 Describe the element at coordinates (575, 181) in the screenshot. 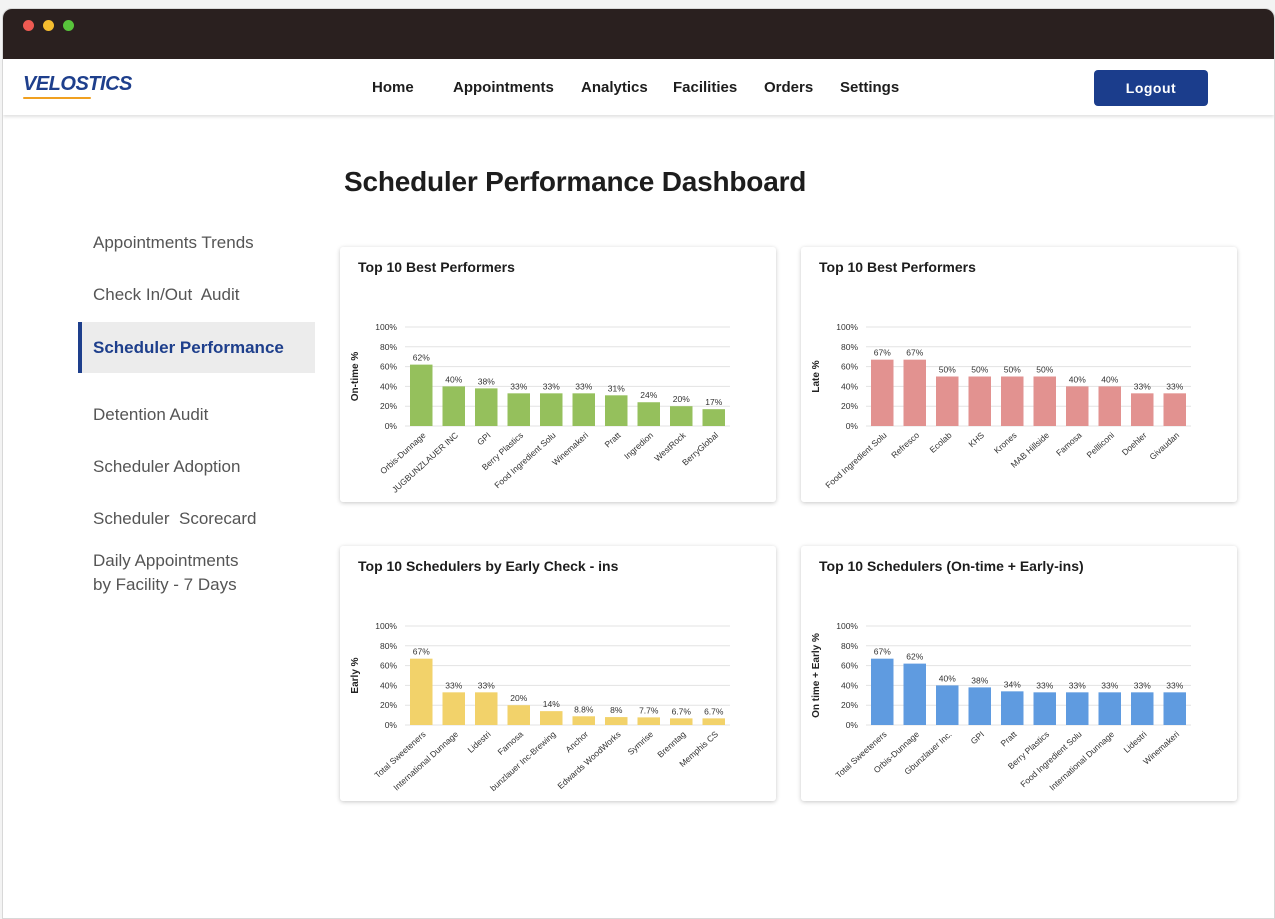

I see `page-title: Scheduler Performance Dashboard` at that location.